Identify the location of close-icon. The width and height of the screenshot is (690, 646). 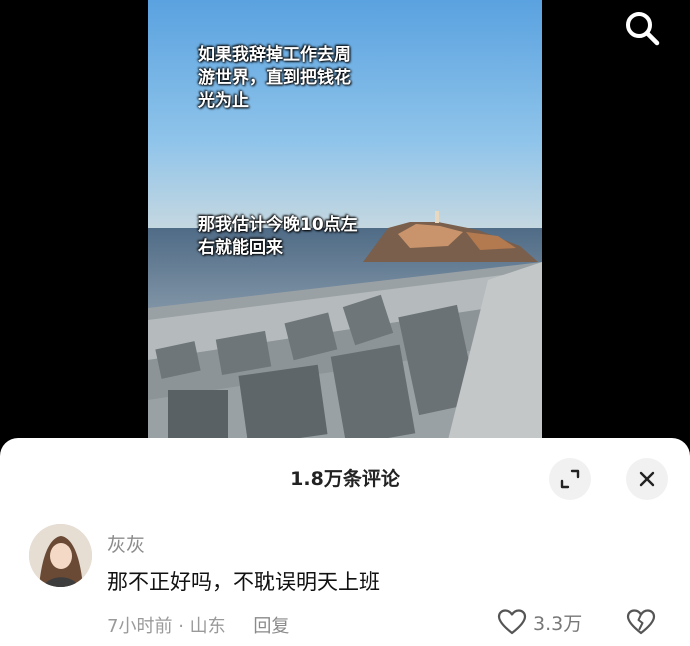
(647, 479).